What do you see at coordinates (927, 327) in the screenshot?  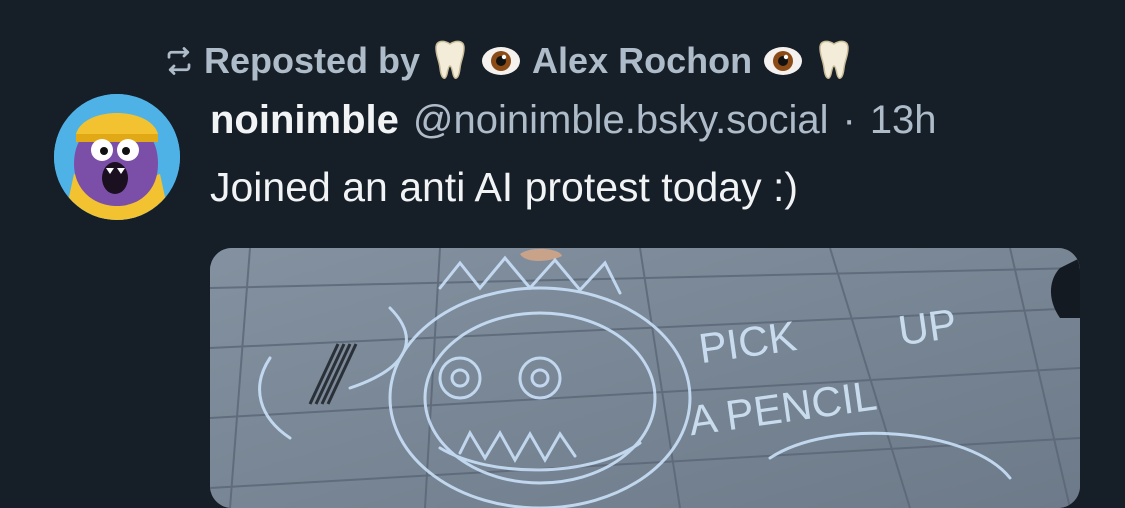 I see `chalk-text-up: UP` at bounding box center [927, 327].